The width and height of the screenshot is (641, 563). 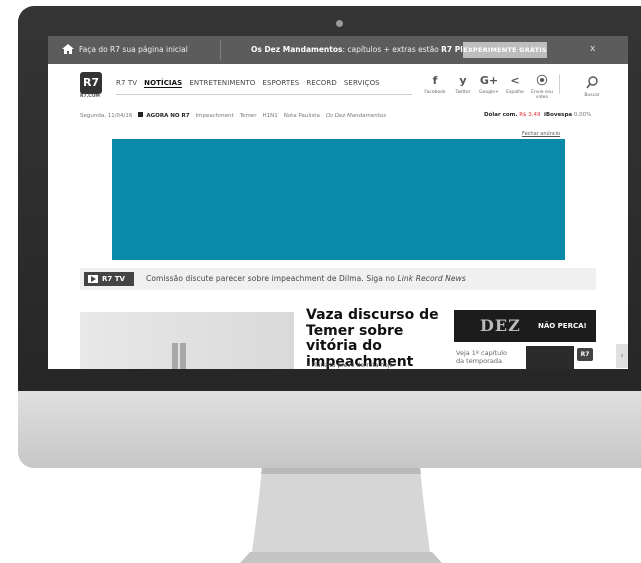 What do you see at coordinates (392, 49) in the screenshot?
I see `promo-offer-body: : capítulos + extras estão` at bounding box center [392, 49].